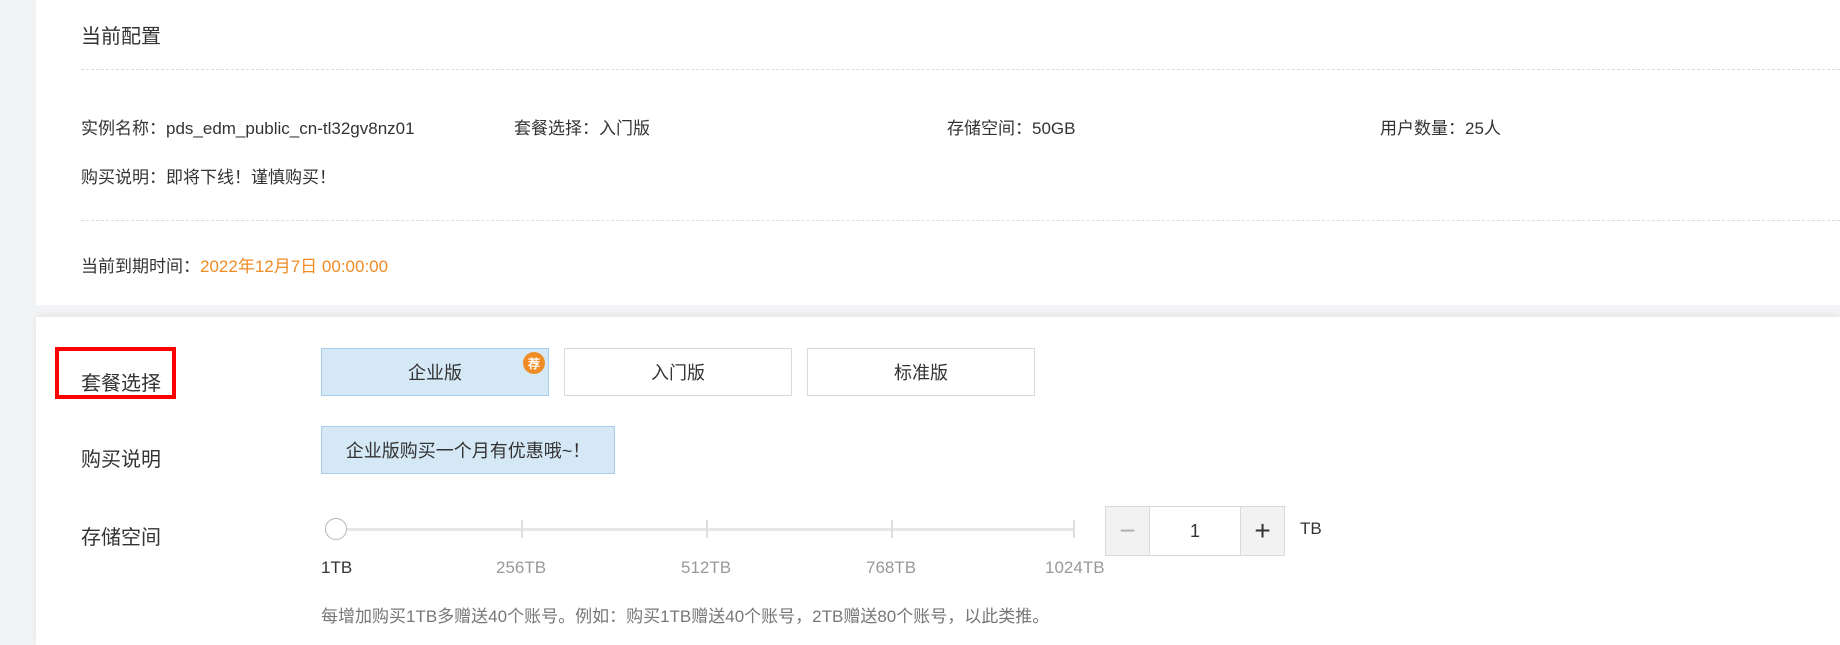  What do you see at coordinates (1011, 128) in the screenshot?
I see `current-storage: 存储空间：50GB` at bounding box center [1011, 128].